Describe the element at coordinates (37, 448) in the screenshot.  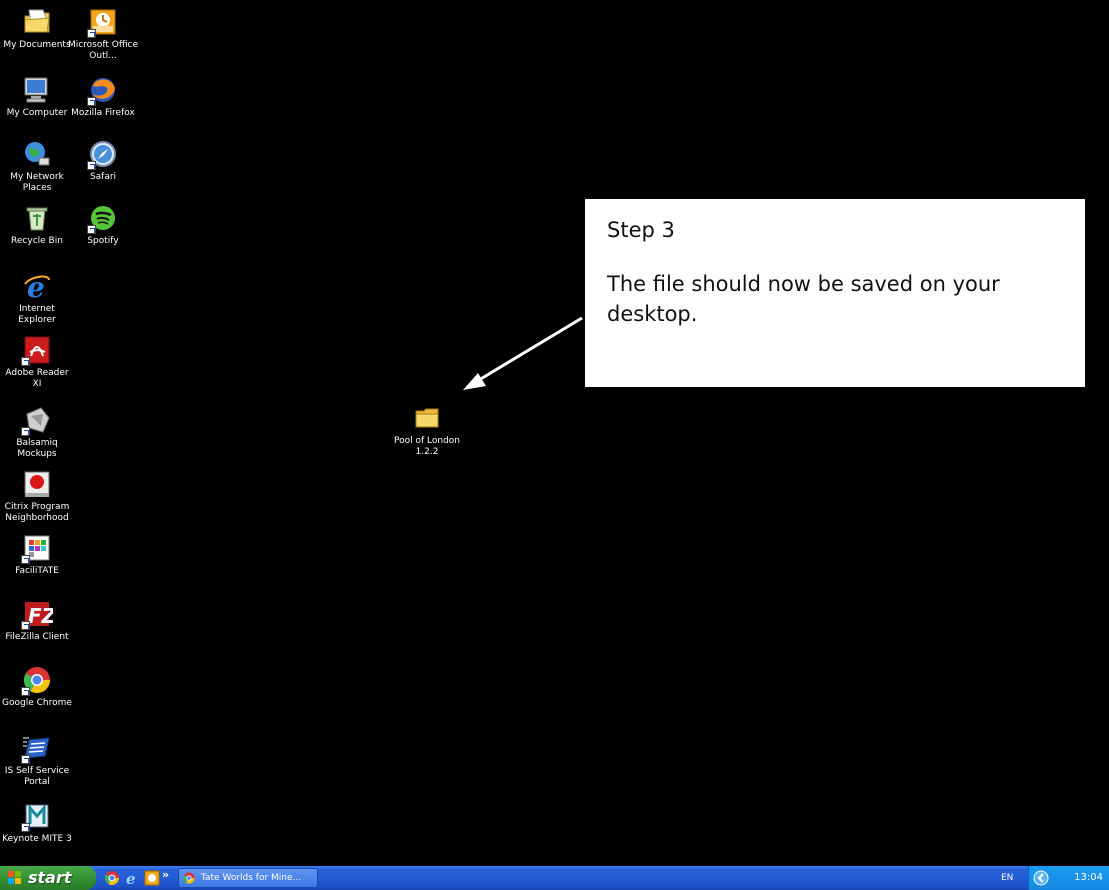
I see `desktop-icon-label: Balsamiq Mockups` at that location.